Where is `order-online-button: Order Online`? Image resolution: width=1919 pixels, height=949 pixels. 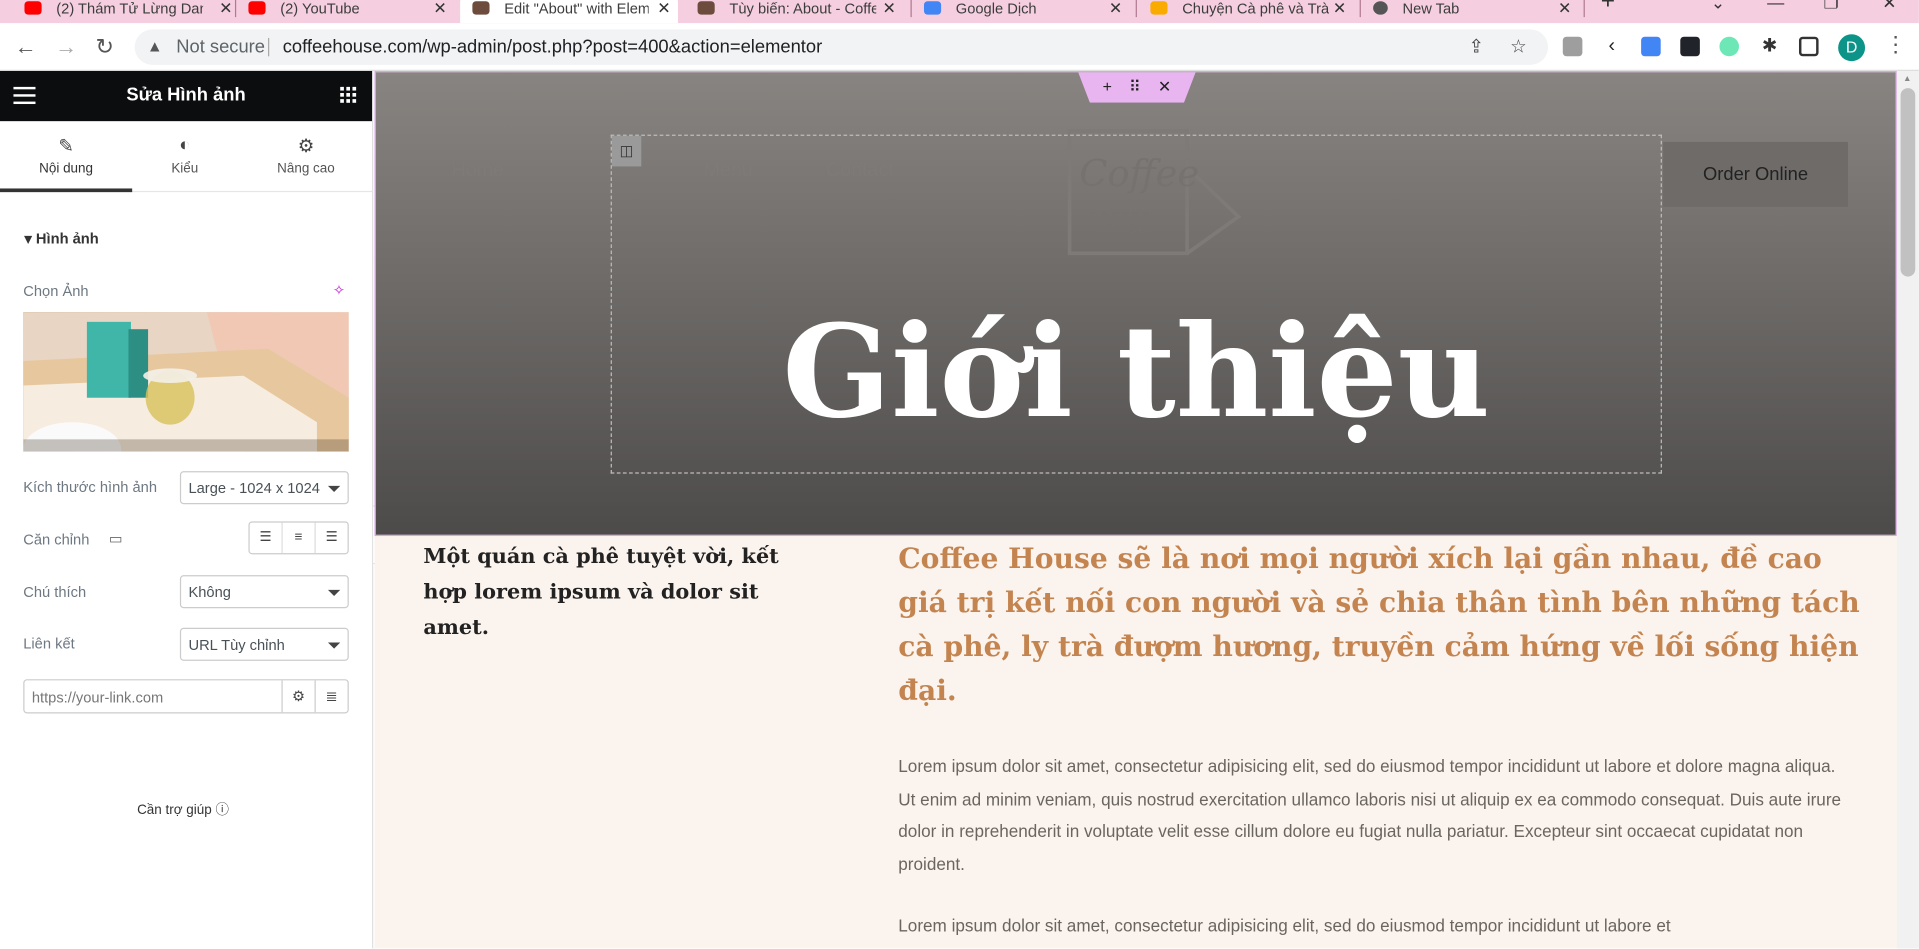
order-online-button: Order Online is located at coordinates (1755, 174).